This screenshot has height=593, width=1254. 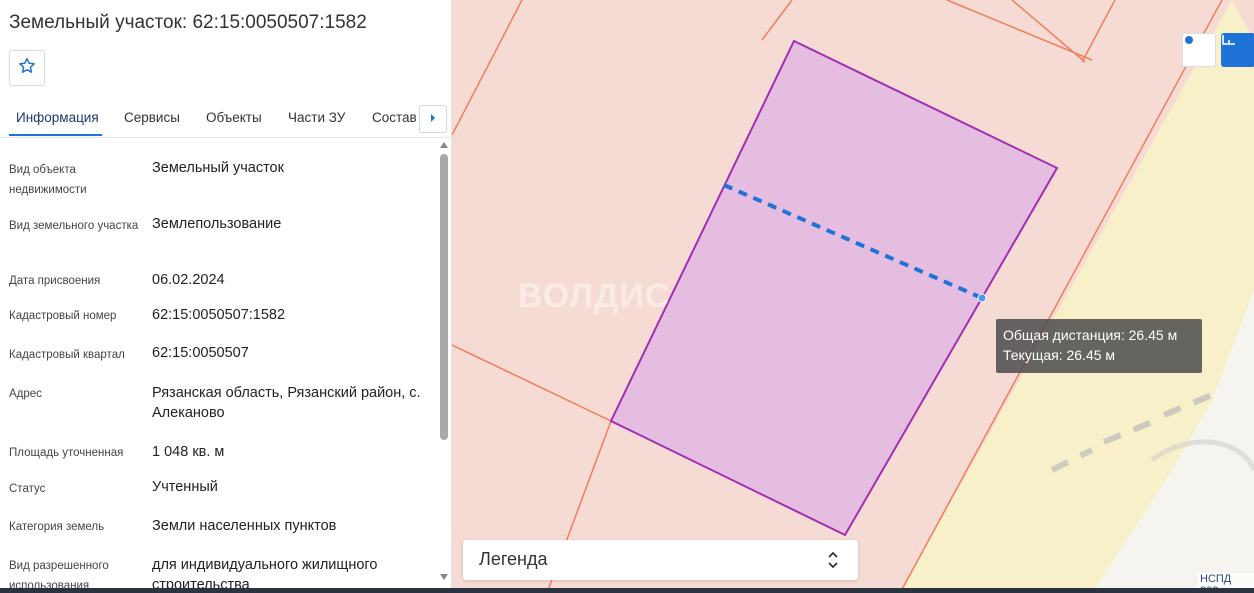 What do you see at coordinates (513, 559) in the screenshot?
I see `legend-label: Легенда` at bounding box center [513, 559].